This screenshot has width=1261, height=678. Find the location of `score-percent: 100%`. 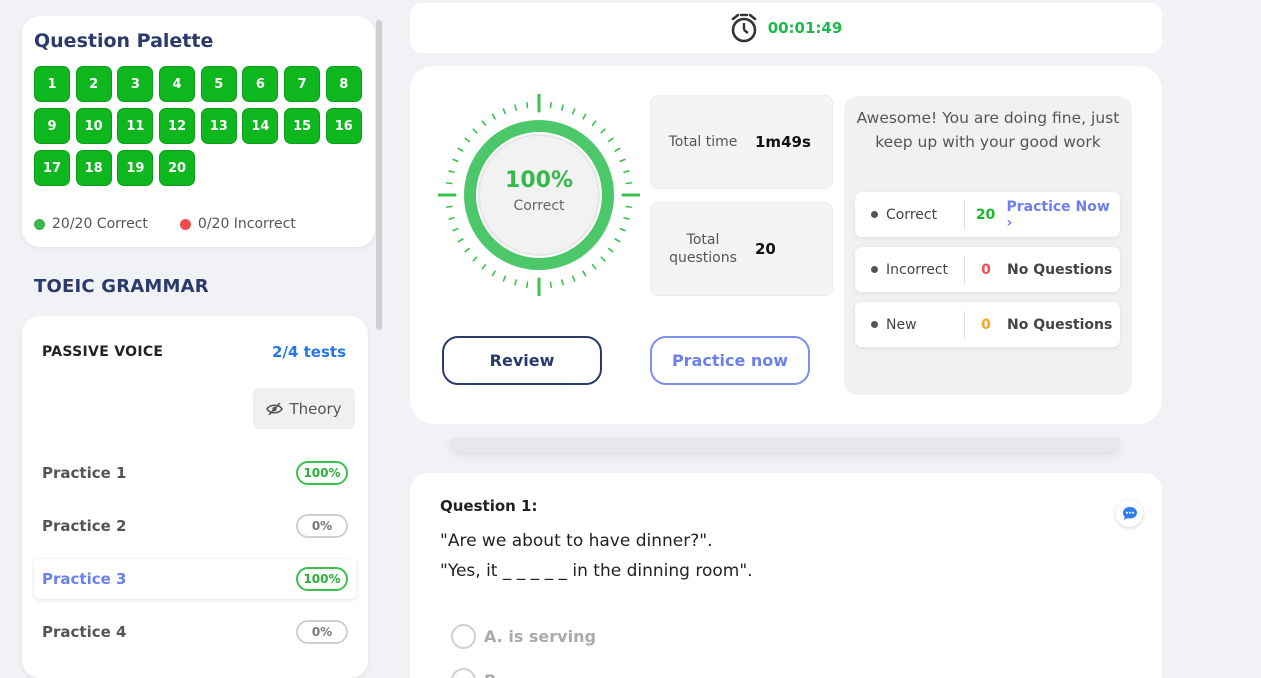

score-percent: 100% is located at coordinates (539, 180).